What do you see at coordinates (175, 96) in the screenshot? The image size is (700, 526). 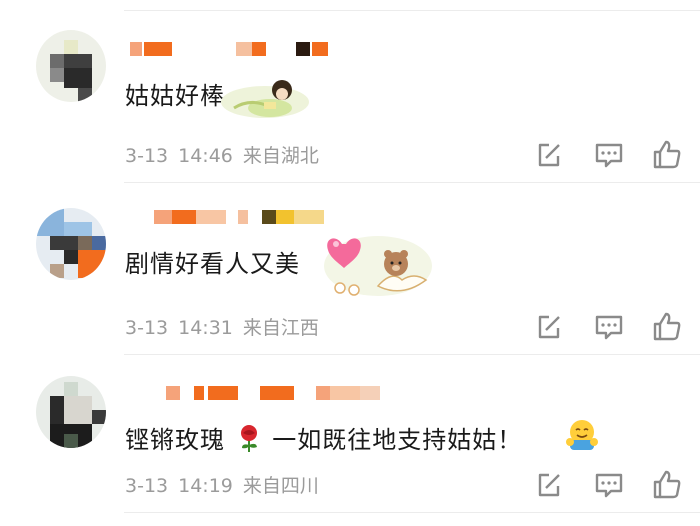 I see `comment-text: 姑姑好棒` at bounding box center [175, 96].